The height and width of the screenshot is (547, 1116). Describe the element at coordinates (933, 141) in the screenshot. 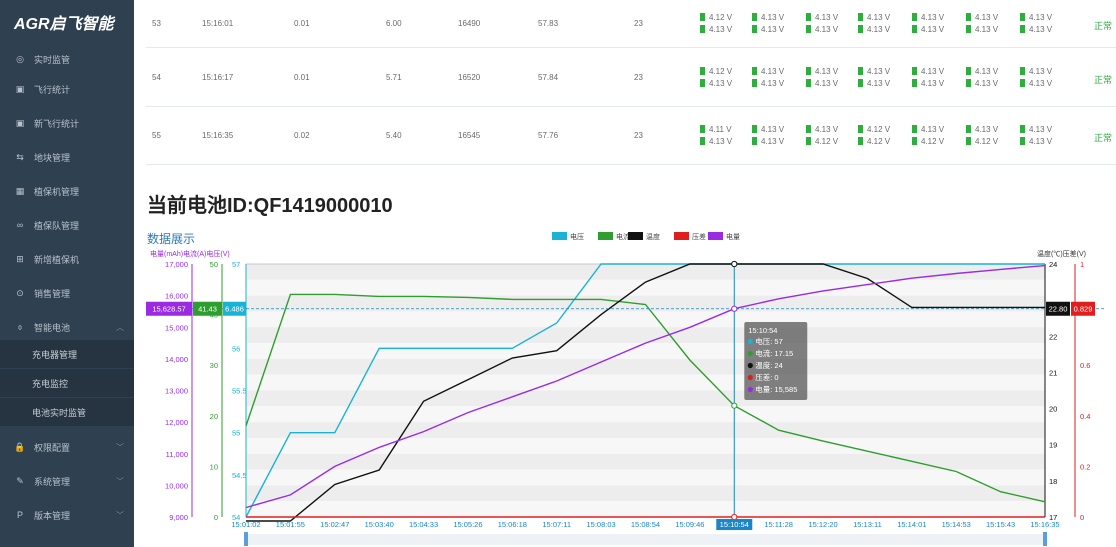

I see `voltage-value: 4.12 V` at that location.